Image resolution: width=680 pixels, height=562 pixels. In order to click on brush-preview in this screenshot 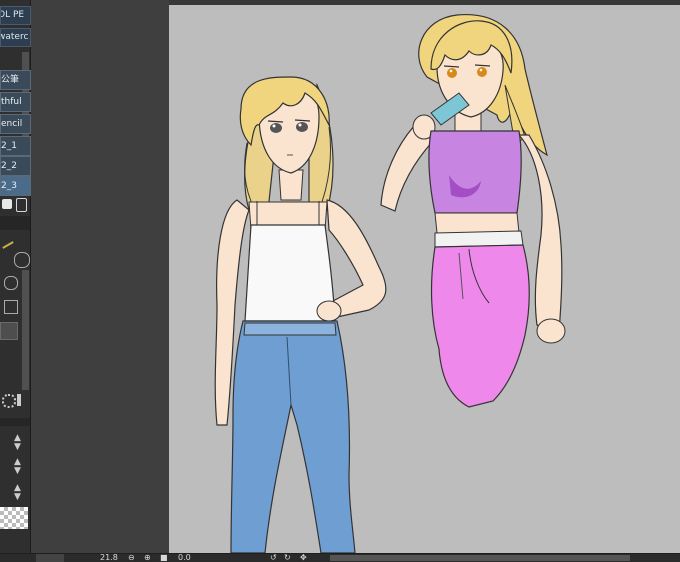, I will do `click(7, 246)`.